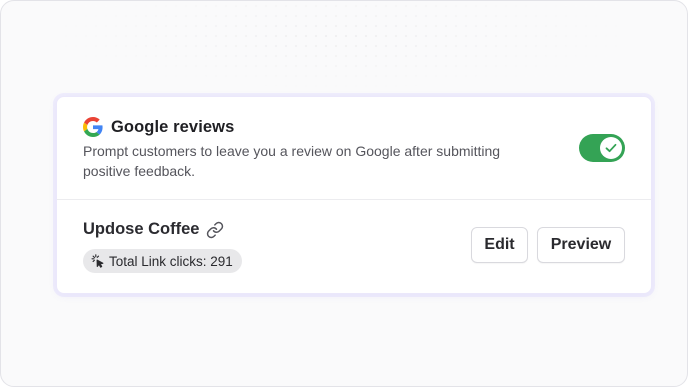  I want to click on toggle-knob, so click(611, 148).